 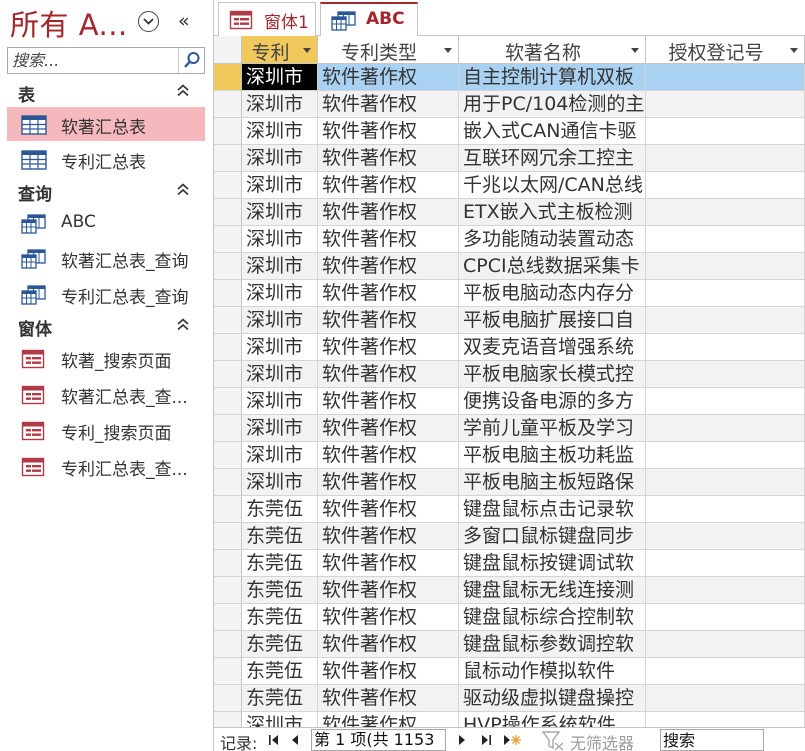 What do you see at coordinates (552, 50) in the screenshot?
I see `column-header: 软著名称` at bounding box center [552, 50].